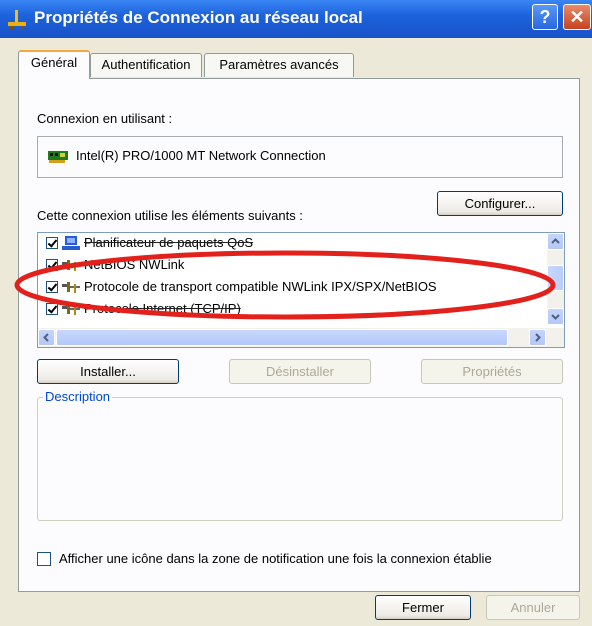 The height and width of the screenshot is (626, 592). What do you see at coordinates (162, 308) in the screenshot?
I see `item-label: Protocole Internet (TCP/IP)` at bounding box center [162, 308].